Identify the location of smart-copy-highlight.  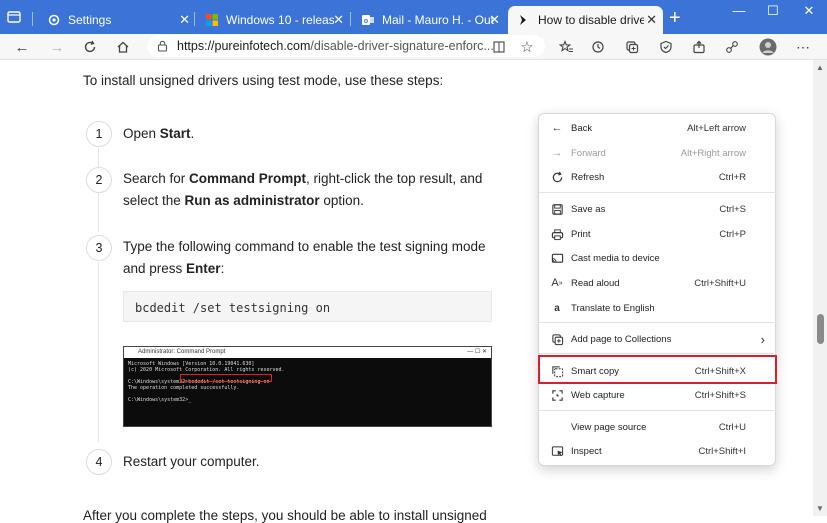
(657, 369).